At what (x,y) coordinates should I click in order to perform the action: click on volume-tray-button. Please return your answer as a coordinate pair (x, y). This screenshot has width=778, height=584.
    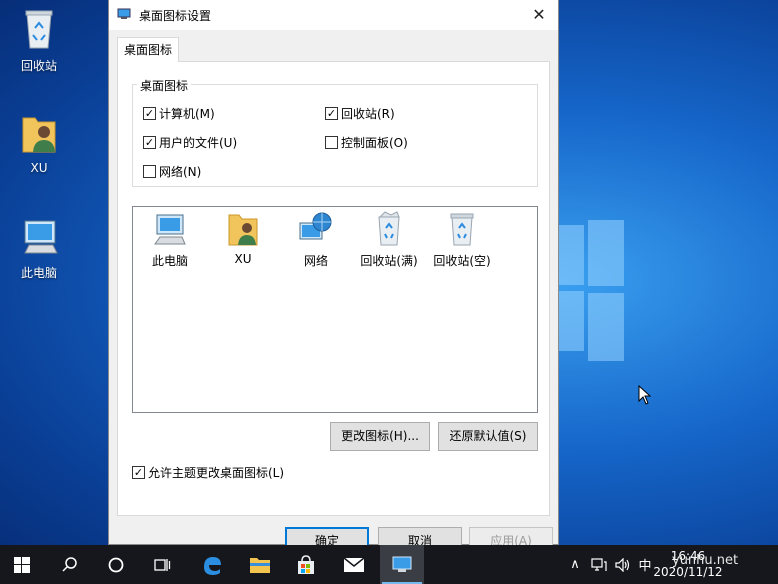
    Looking at the image, I should click on (623, 564).